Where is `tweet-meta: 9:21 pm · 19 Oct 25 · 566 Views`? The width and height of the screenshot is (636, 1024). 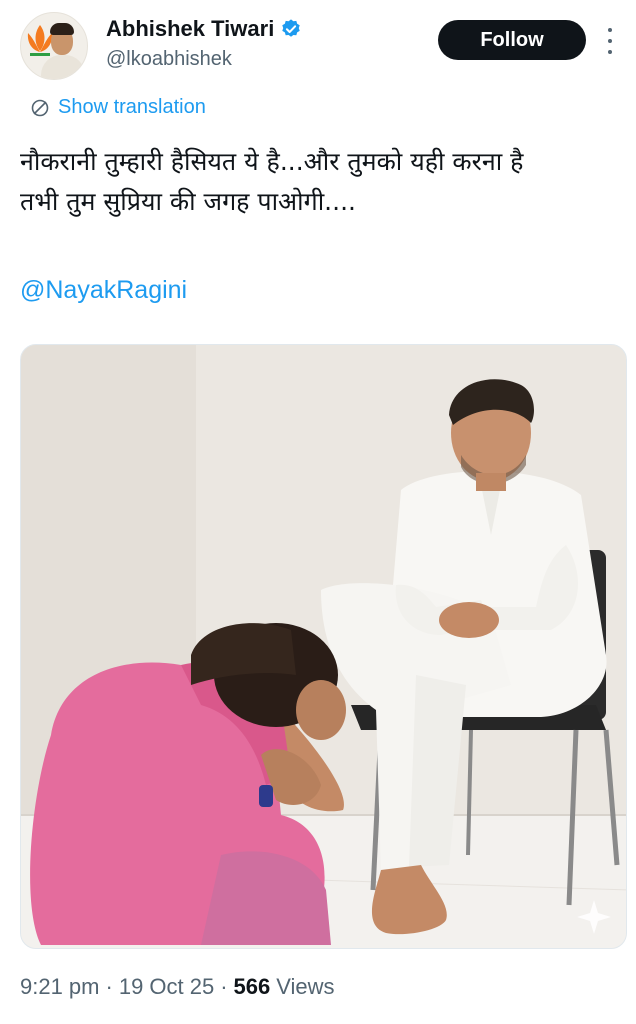 tweet-meta: 9:21 pm · 19 Oct 25 · 566 Views is located at coordinates (177, 987).